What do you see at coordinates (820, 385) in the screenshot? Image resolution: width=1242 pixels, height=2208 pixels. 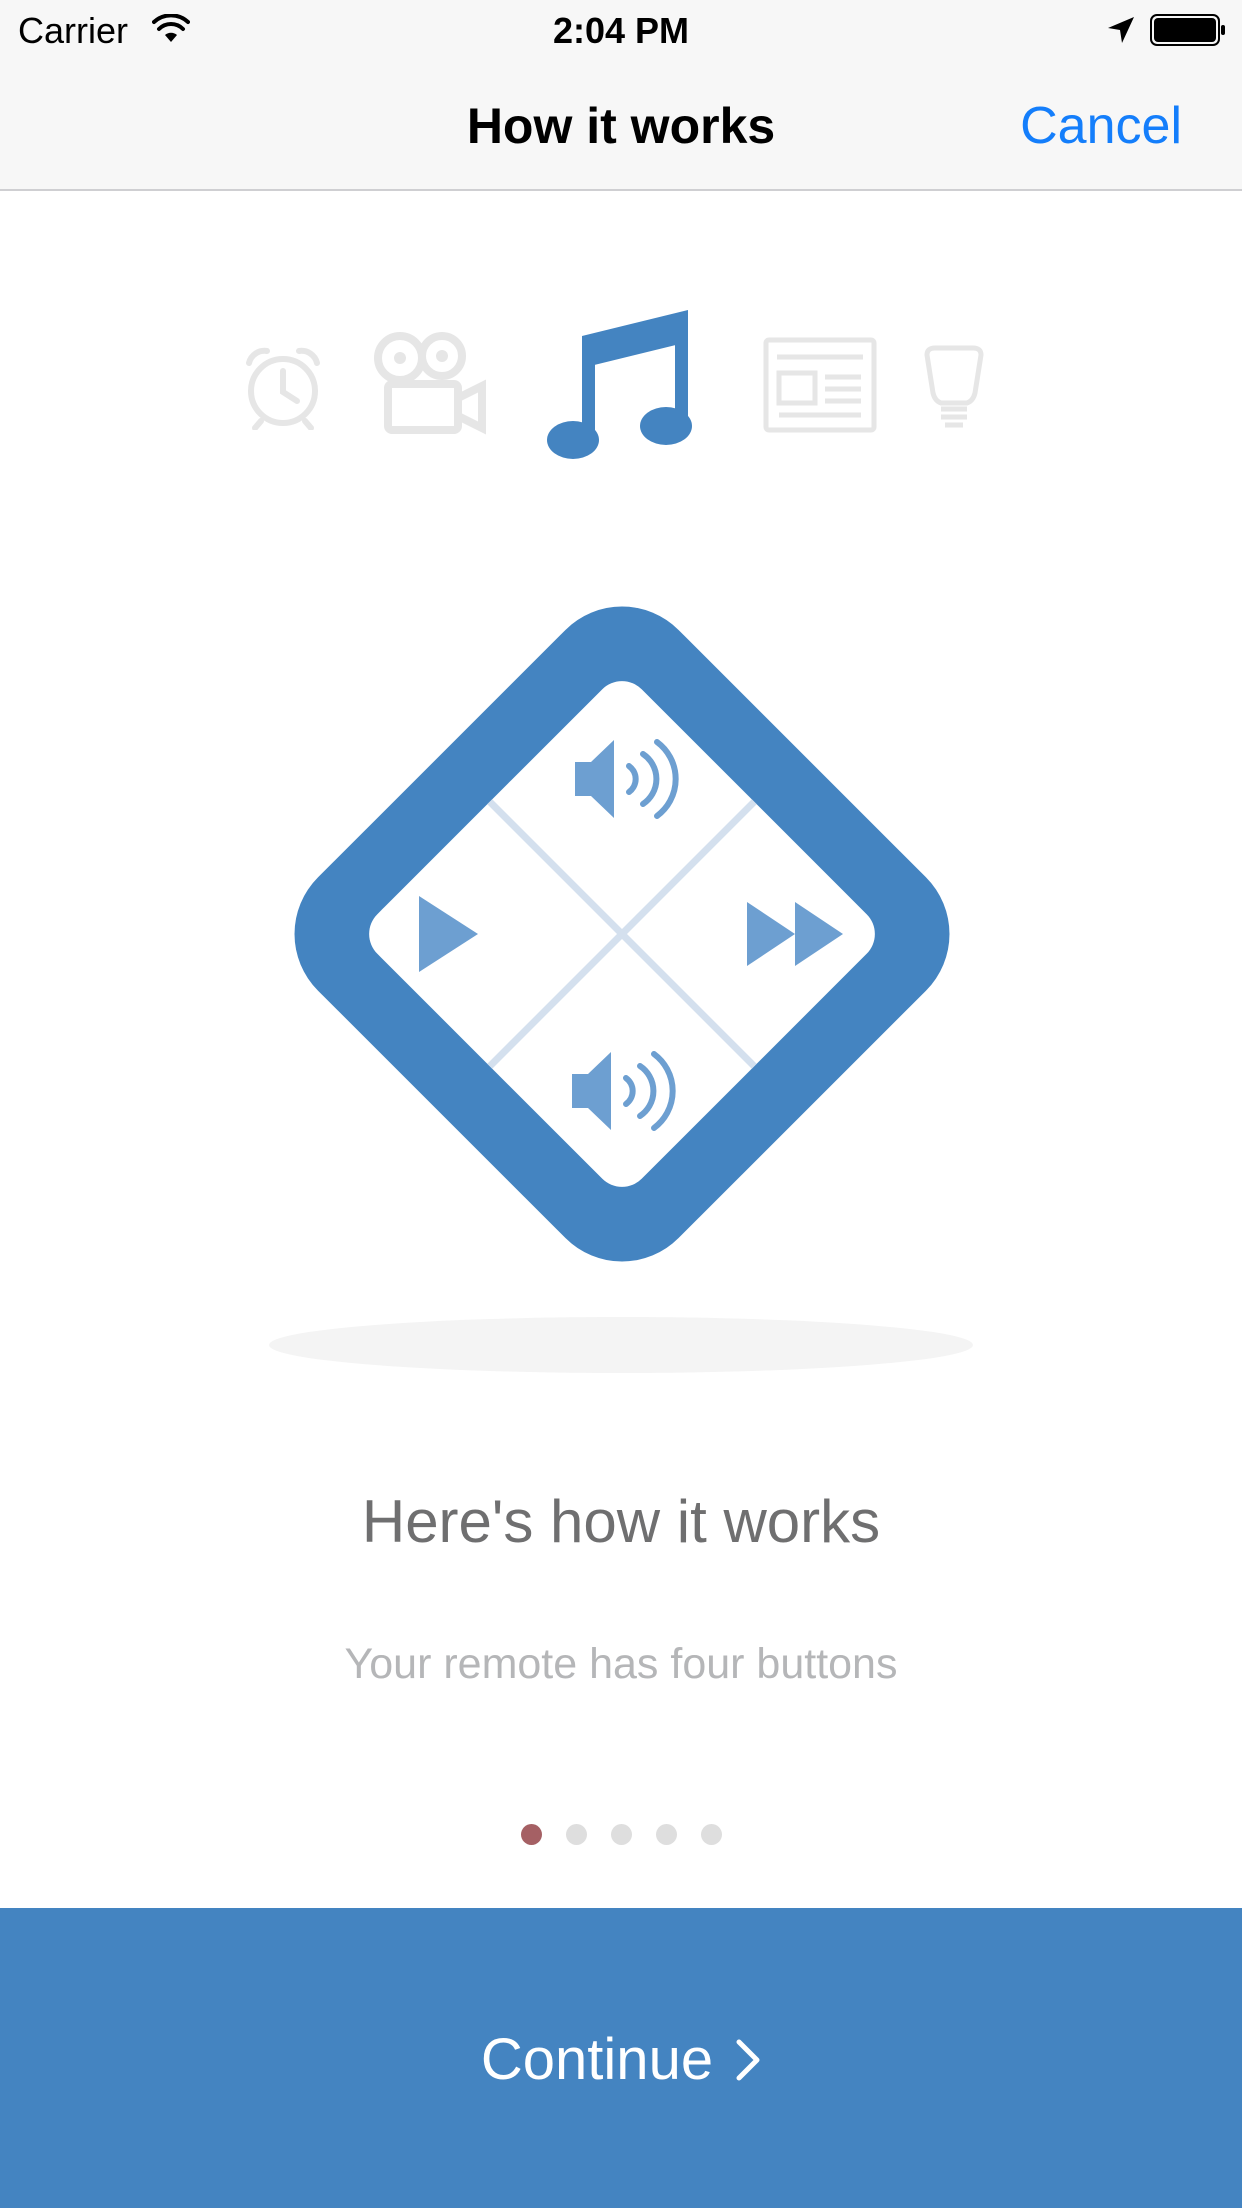 I see `news-icon` at bounding box center [820, 385].